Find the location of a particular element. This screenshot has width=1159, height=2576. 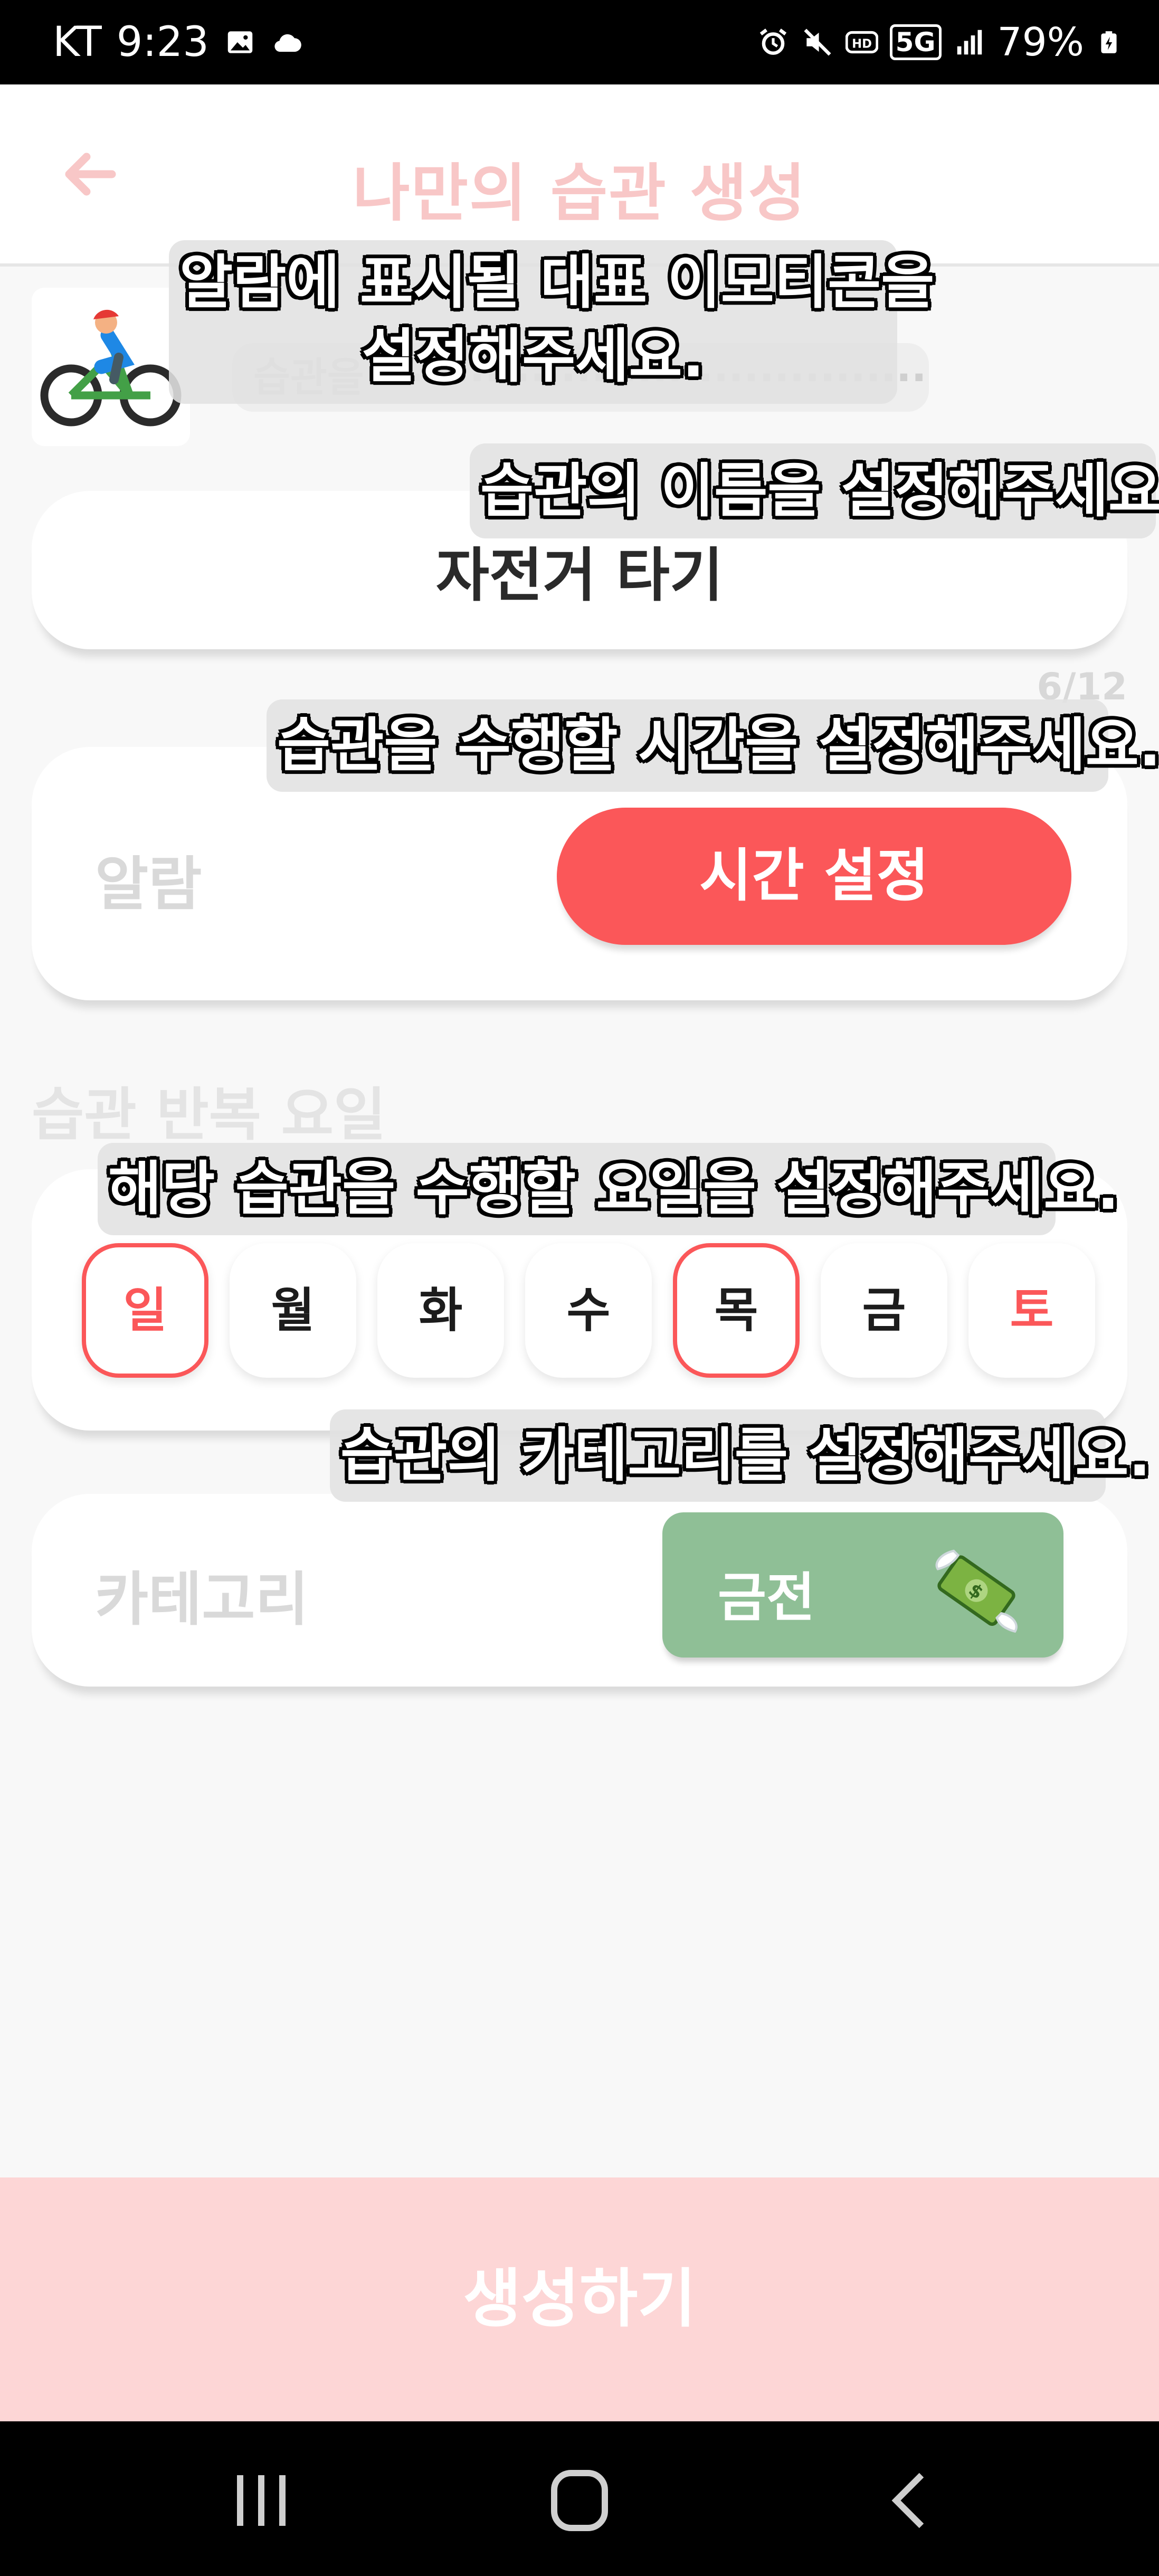

recents-icon is located at coordinates (261, 2500).